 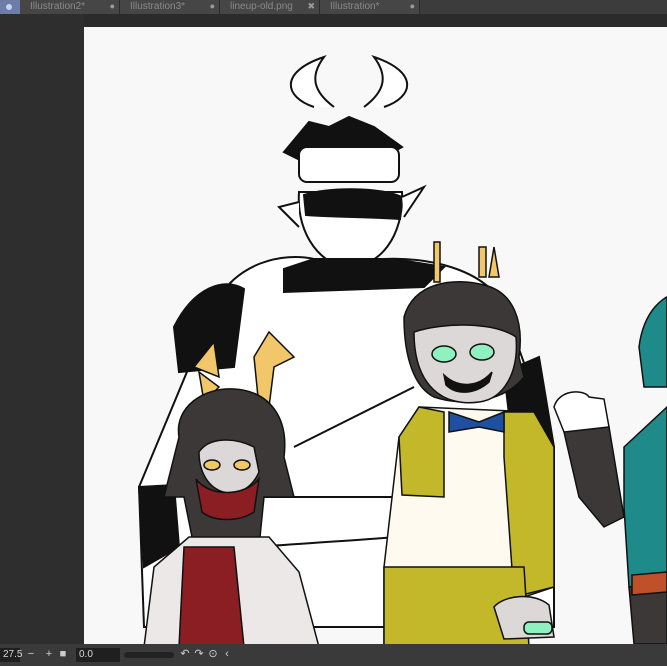 I want to click on active-tab-indicator, so click(x=10, y=7).